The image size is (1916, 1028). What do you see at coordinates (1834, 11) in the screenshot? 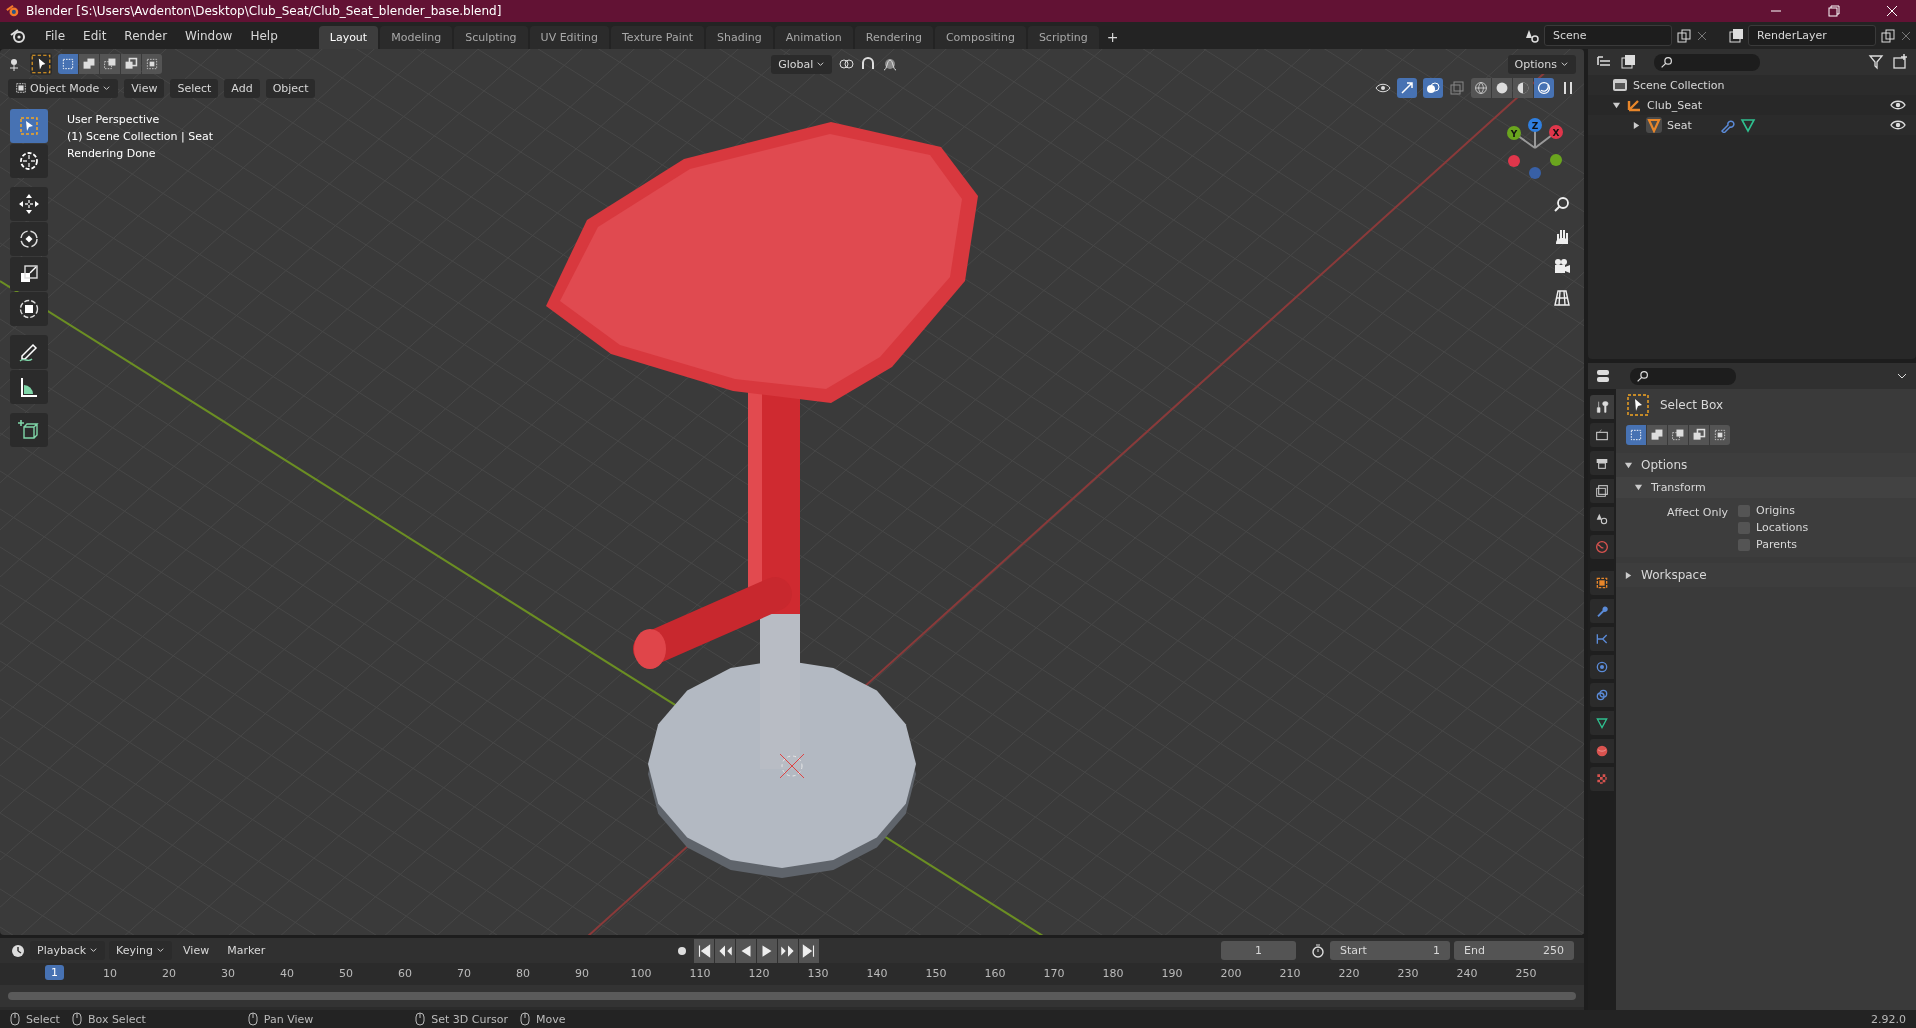
I see `restore-icon` at bounding box center [1834, 11].